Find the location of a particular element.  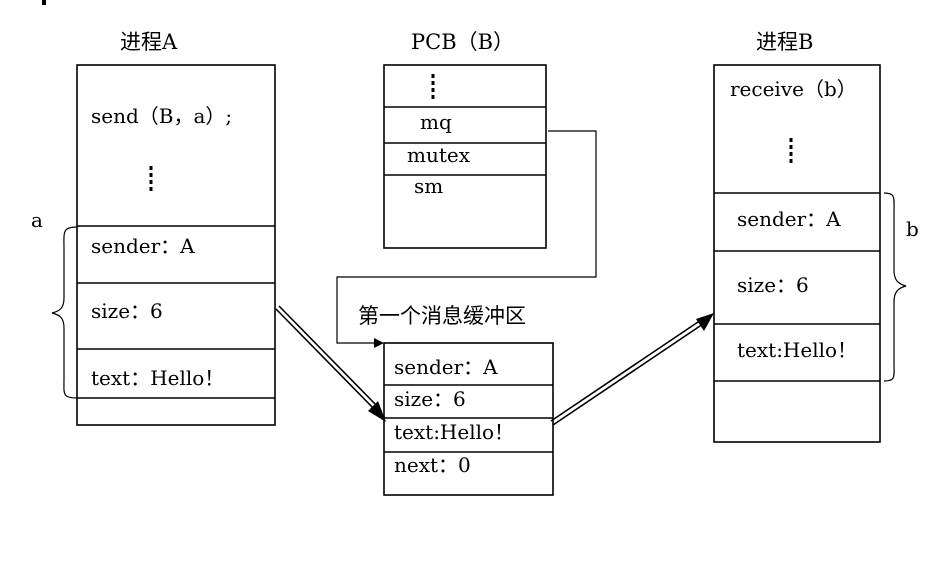

process-a-title: 进程A is located at coordinates (149, 42).